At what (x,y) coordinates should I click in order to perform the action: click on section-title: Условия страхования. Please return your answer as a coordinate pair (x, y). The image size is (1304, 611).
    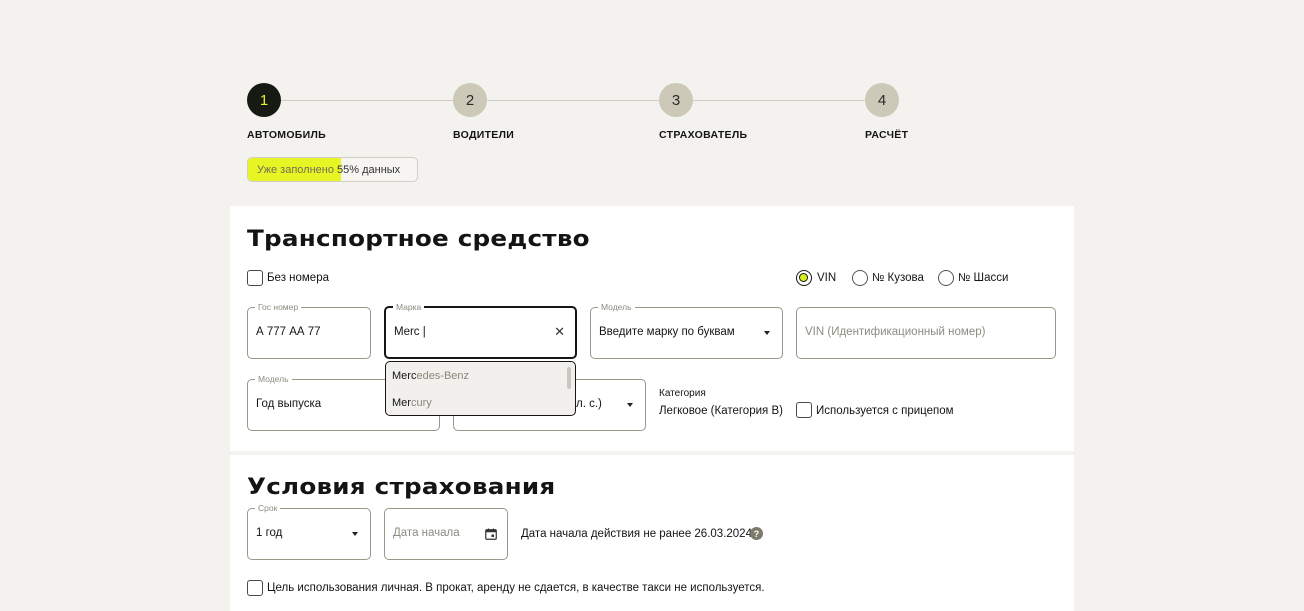
    Looking at the image, I should click on (401, 487).